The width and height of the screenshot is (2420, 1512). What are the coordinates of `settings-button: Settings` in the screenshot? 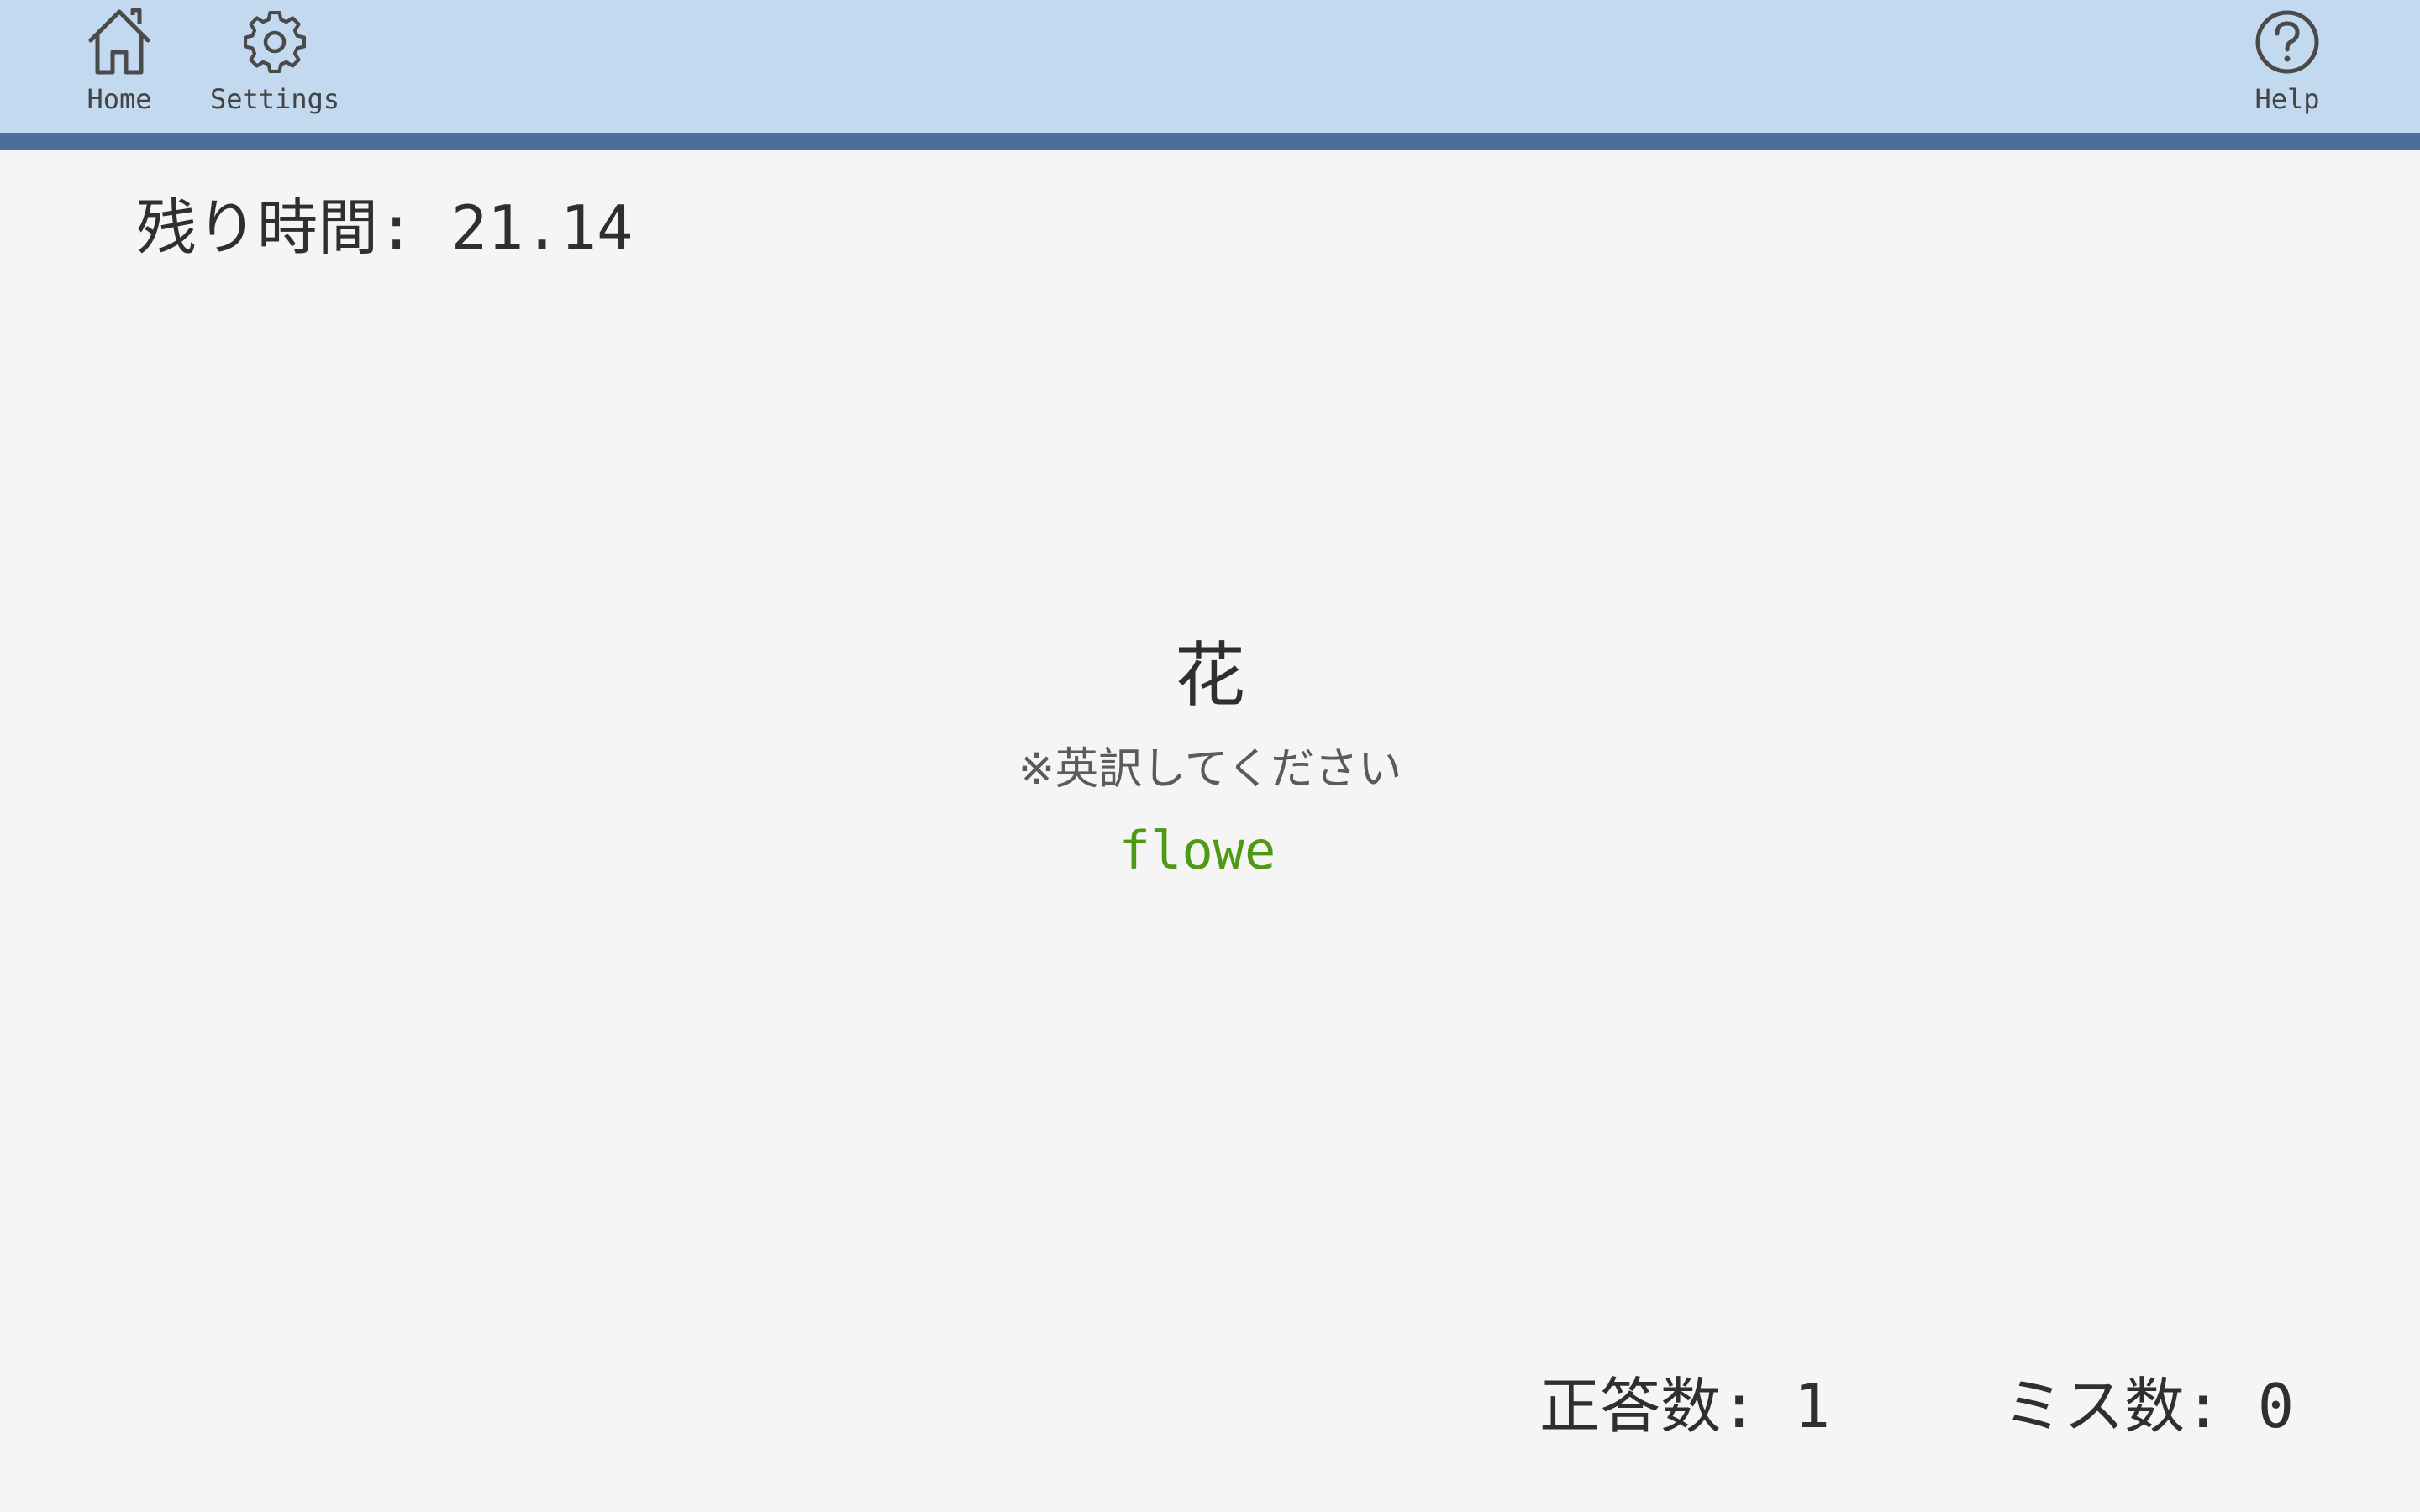 It's located at (274, 60).